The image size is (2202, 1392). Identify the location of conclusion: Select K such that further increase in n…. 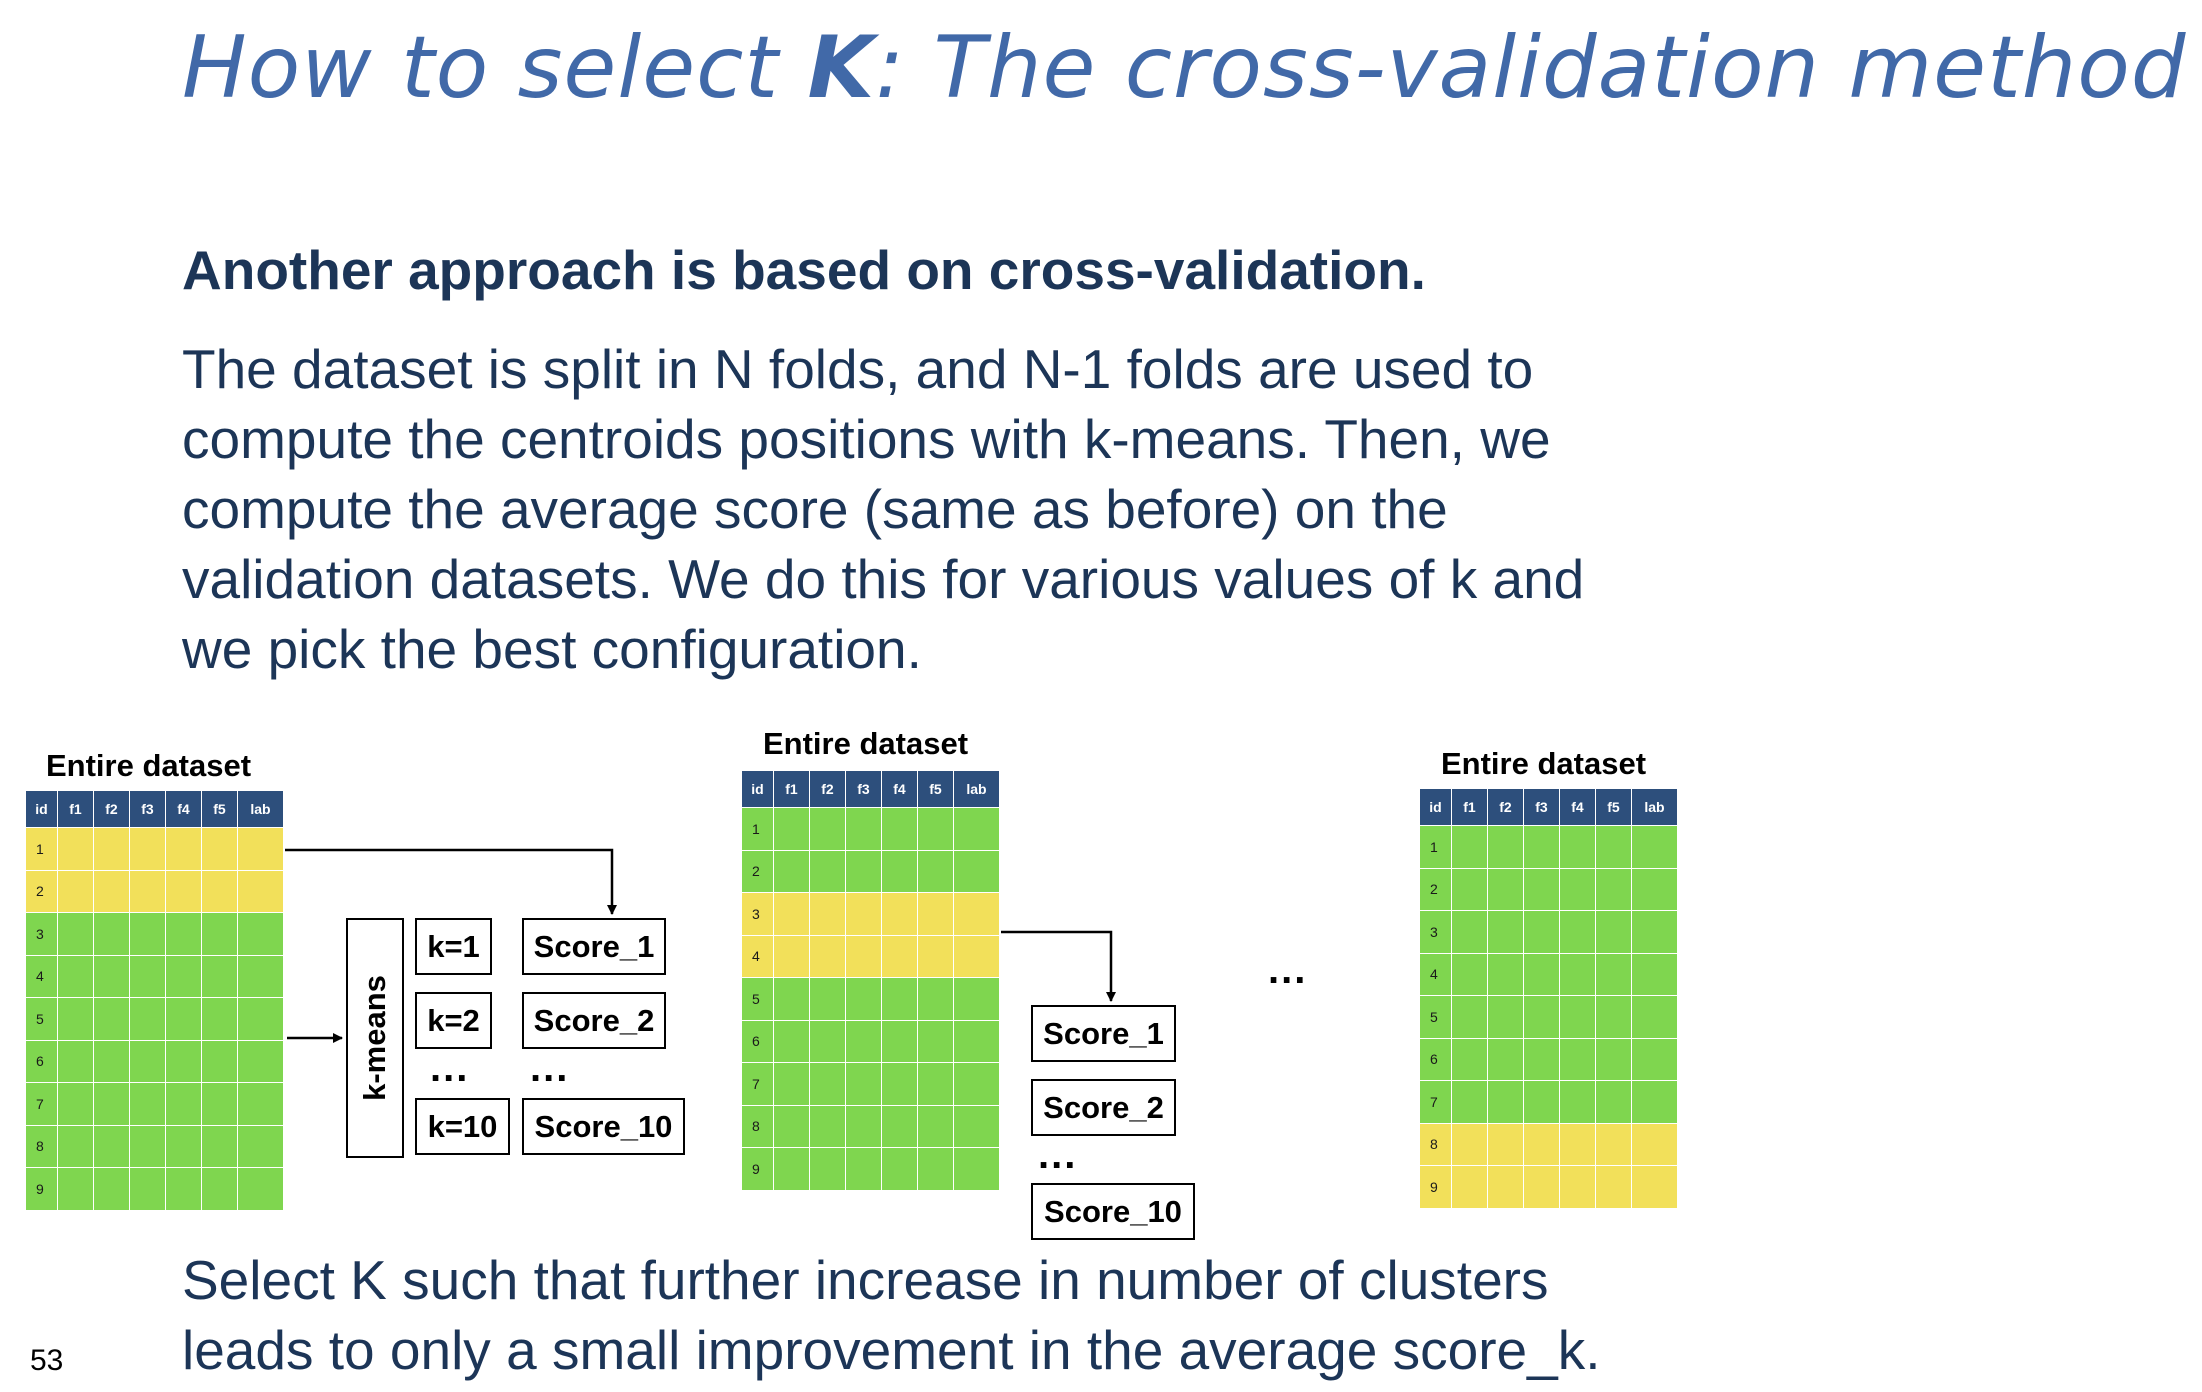
(891, 1315).